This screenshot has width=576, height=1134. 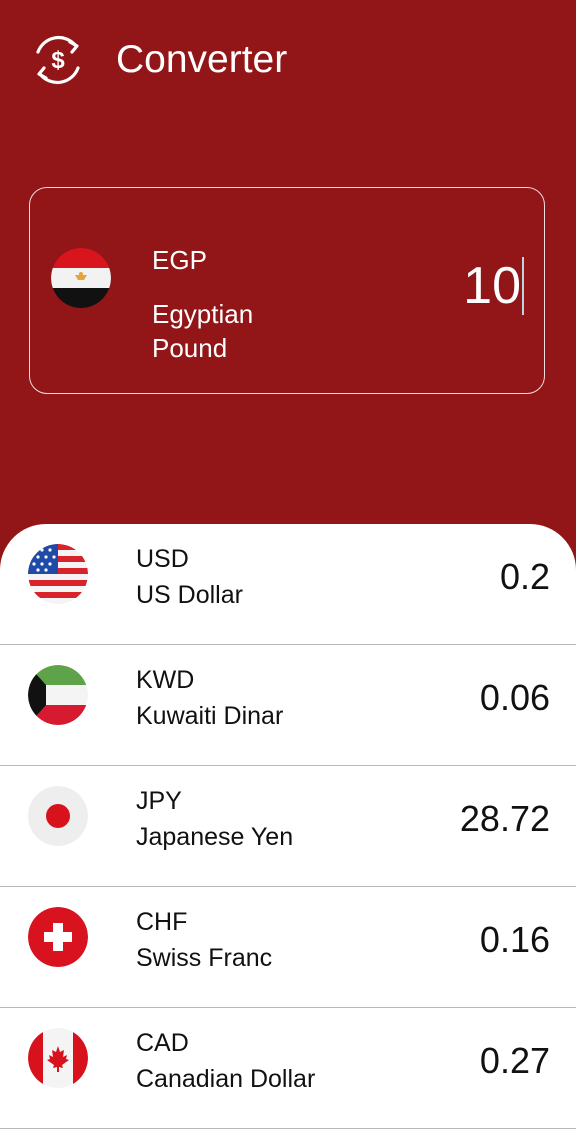 What do you see at coordinates (204, 958) in the screenshot?
I see `currency-name: Swiss Franc` at bounding box center [204, 958].